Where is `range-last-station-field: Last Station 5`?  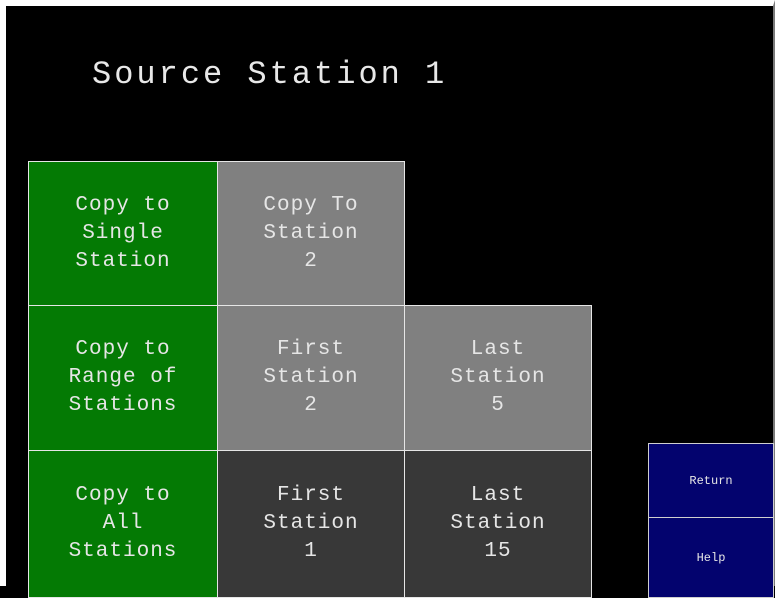
range-last-station-field: Last Station 5 is located at coordinates (498, 378).